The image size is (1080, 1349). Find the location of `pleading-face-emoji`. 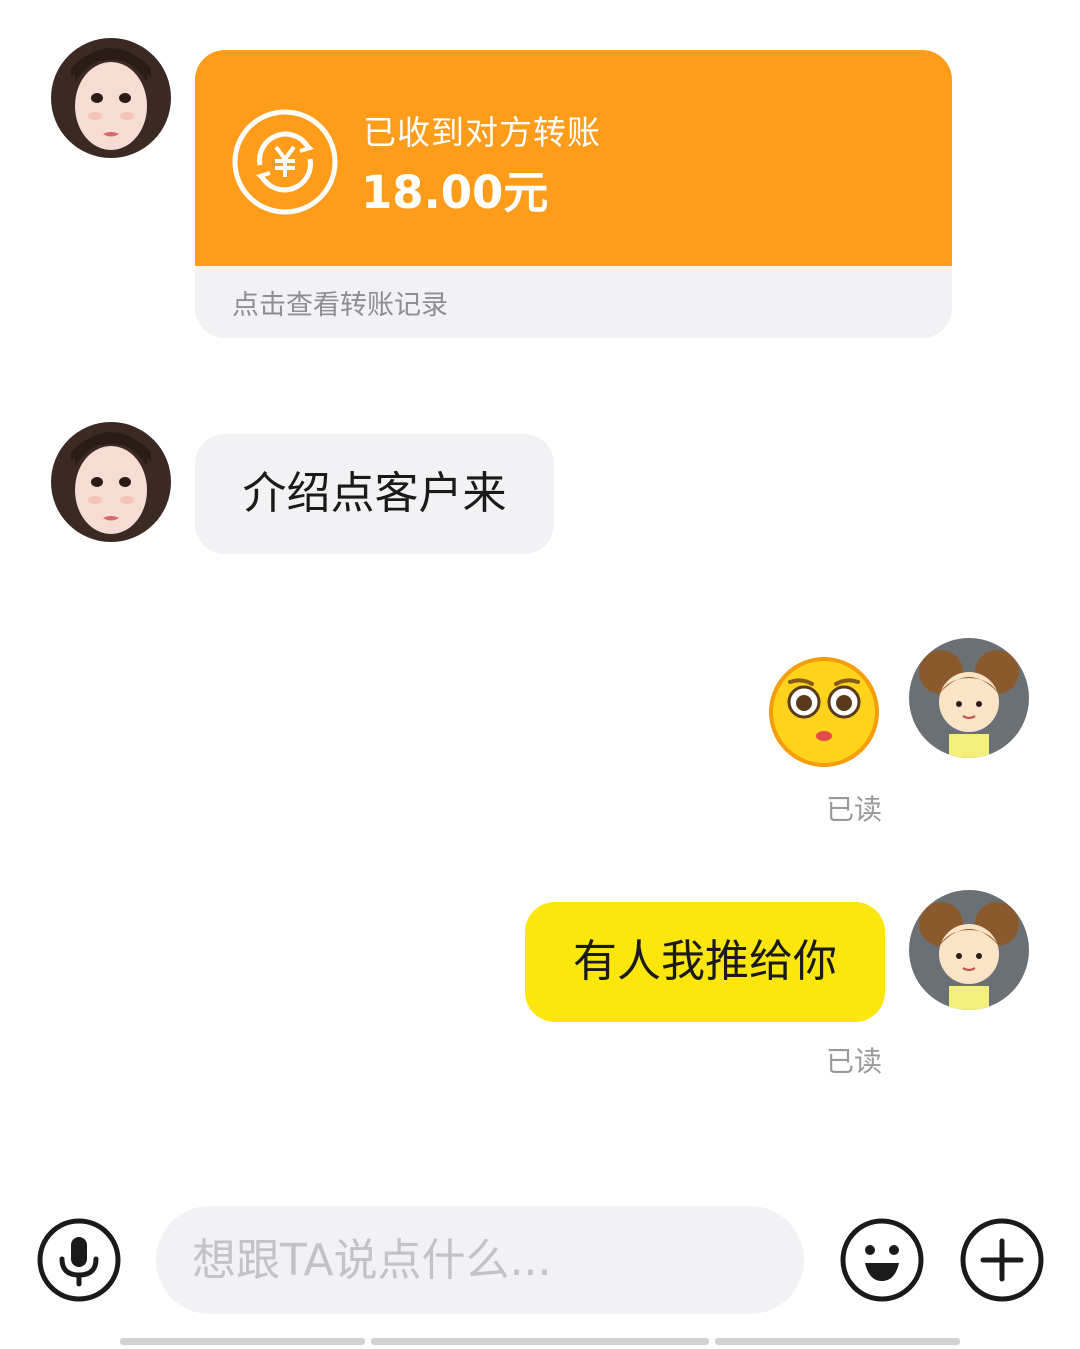

pleading-face-emoji is located at coordinates (824, 712).